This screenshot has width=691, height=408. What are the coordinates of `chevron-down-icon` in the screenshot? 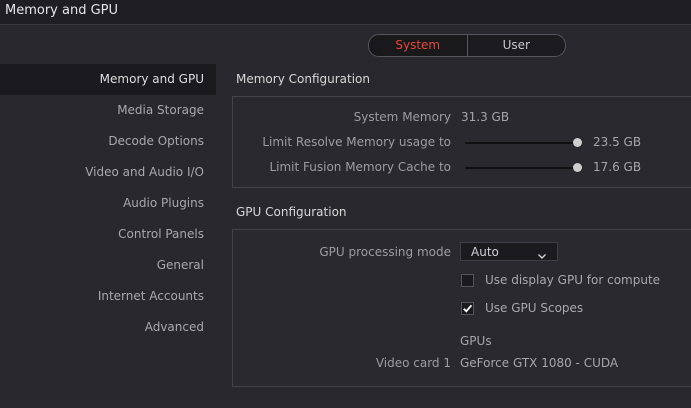 It's located at (542, 255).